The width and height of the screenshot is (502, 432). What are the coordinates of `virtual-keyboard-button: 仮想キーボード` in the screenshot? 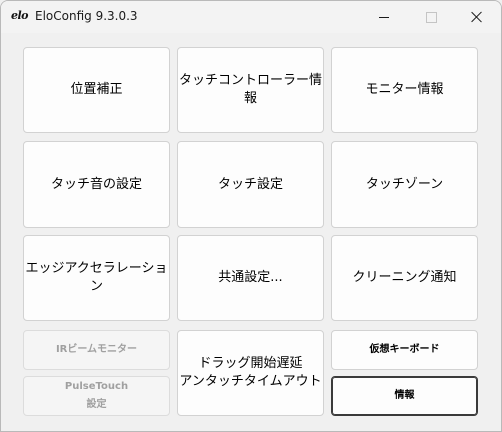 It's located at (404, 350).